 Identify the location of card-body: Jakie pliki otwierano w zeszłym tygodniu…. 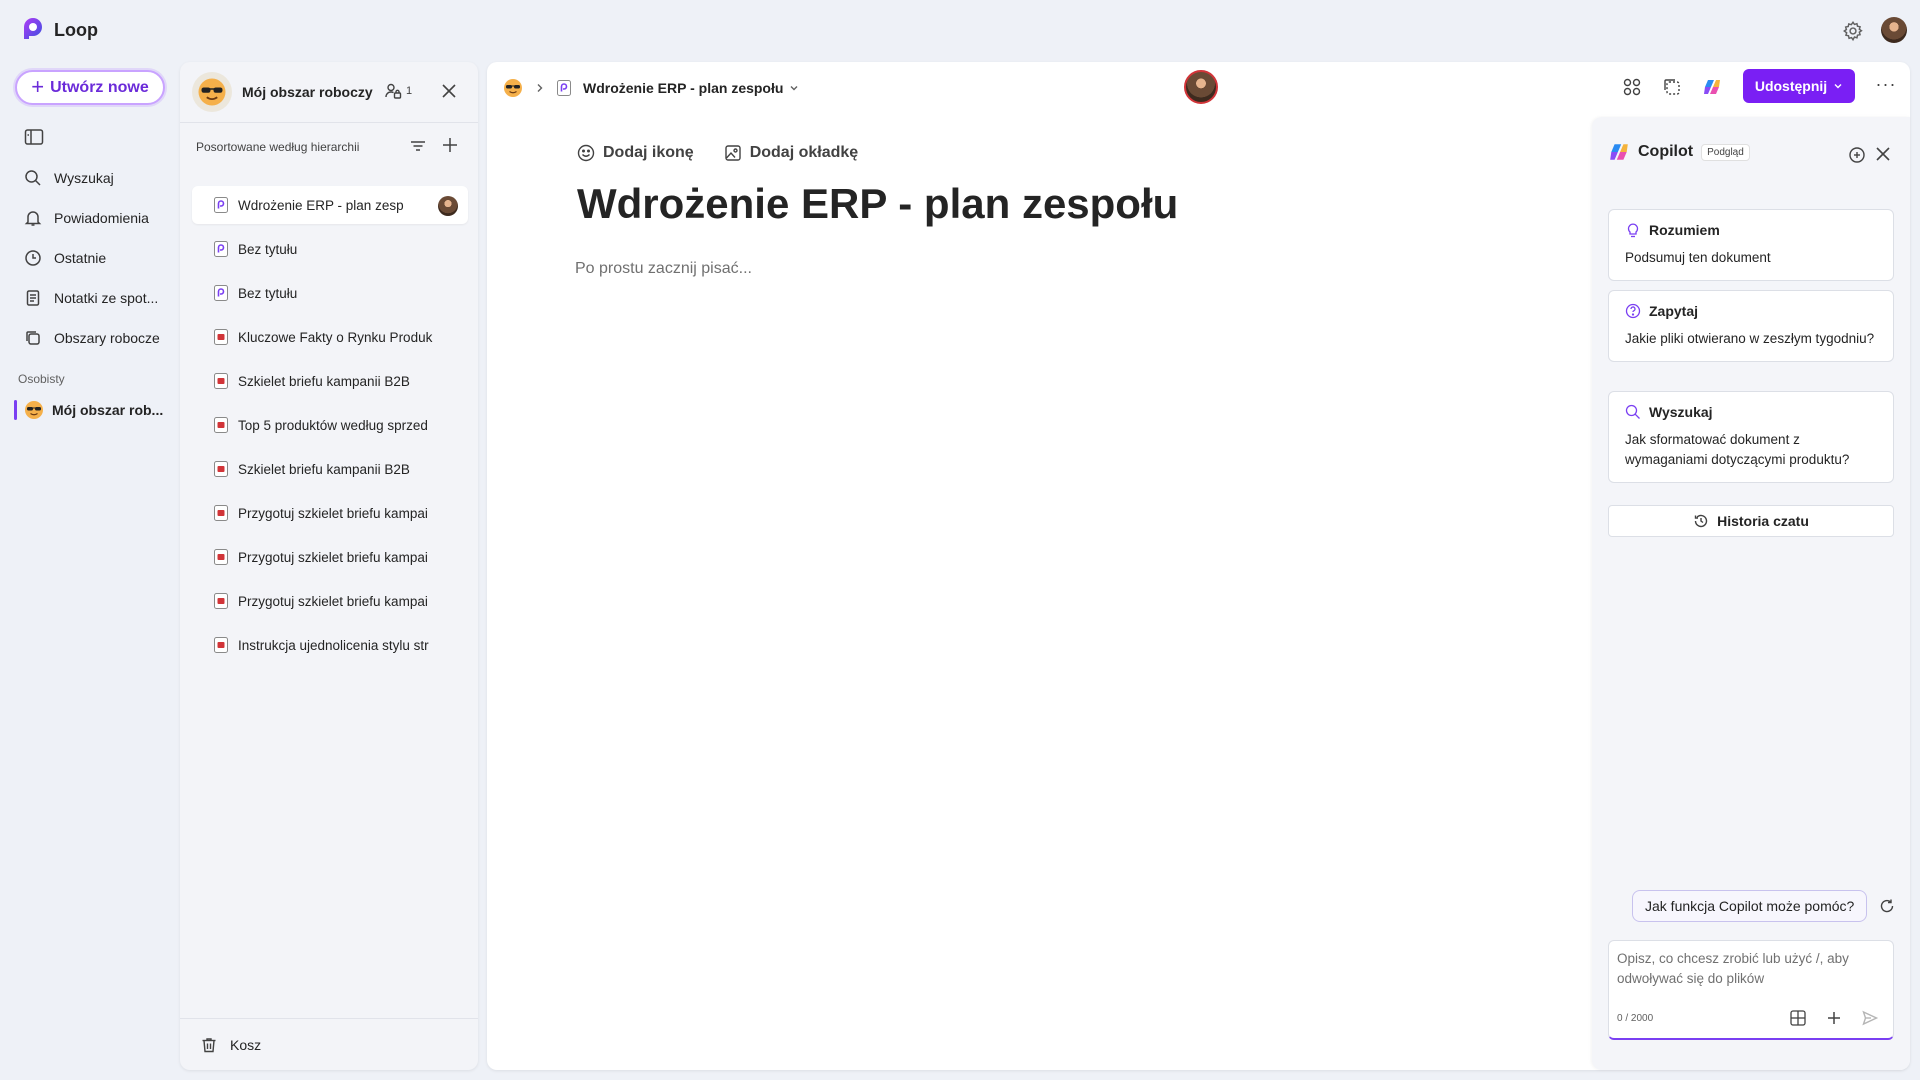
(1750, 338).